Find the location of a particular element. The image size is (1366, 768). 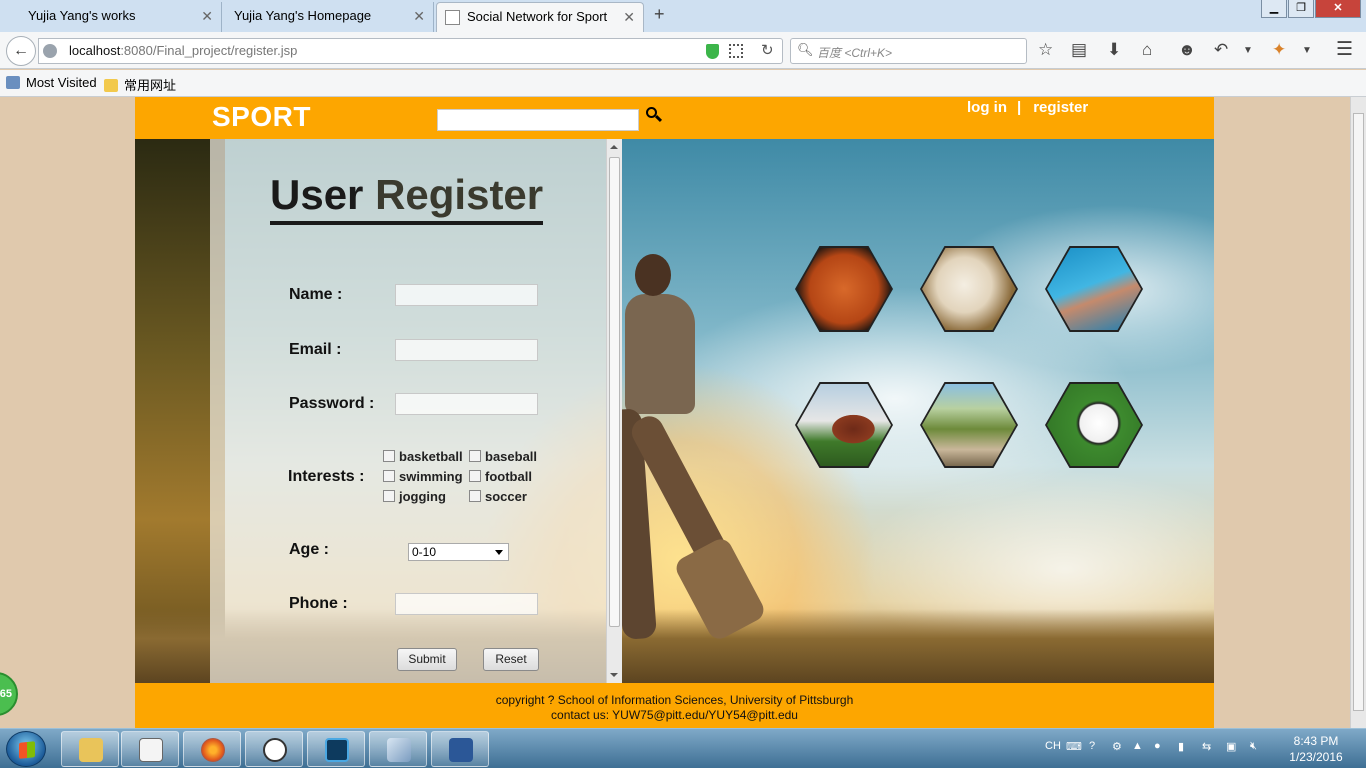

restore-icon: ❐ is located at coordinates (1301, 9).